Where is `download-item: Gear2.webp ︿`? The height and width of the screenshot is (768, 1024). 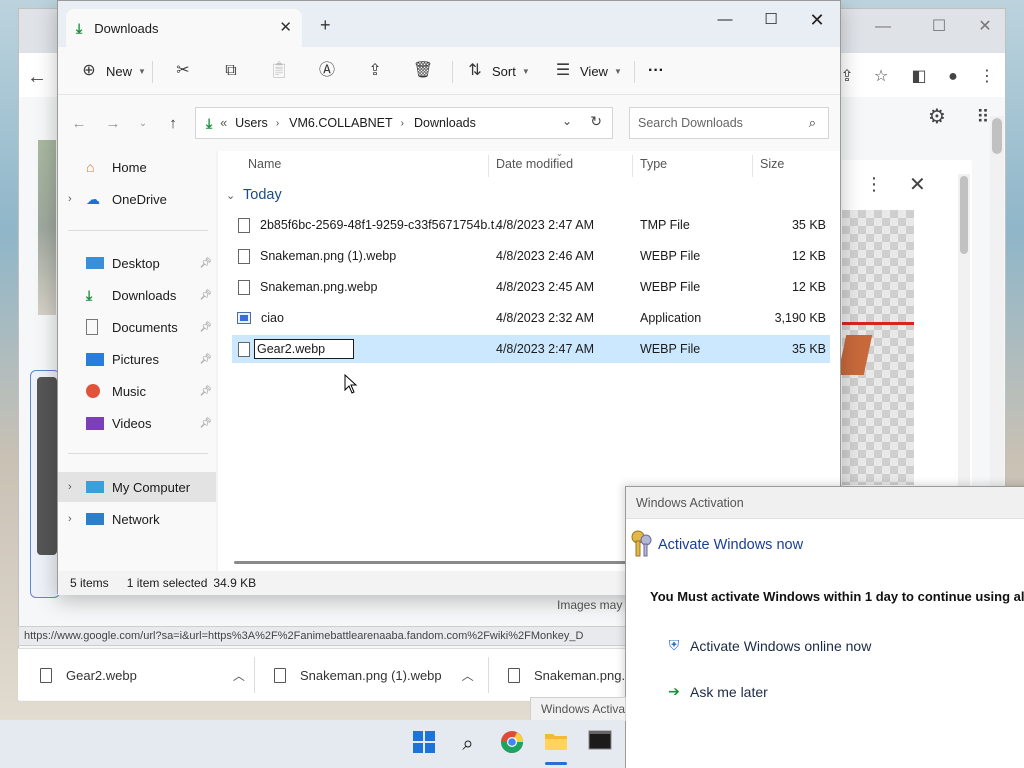 download-item: Gear2.webp ︿ is located at coordinates (142, 675).